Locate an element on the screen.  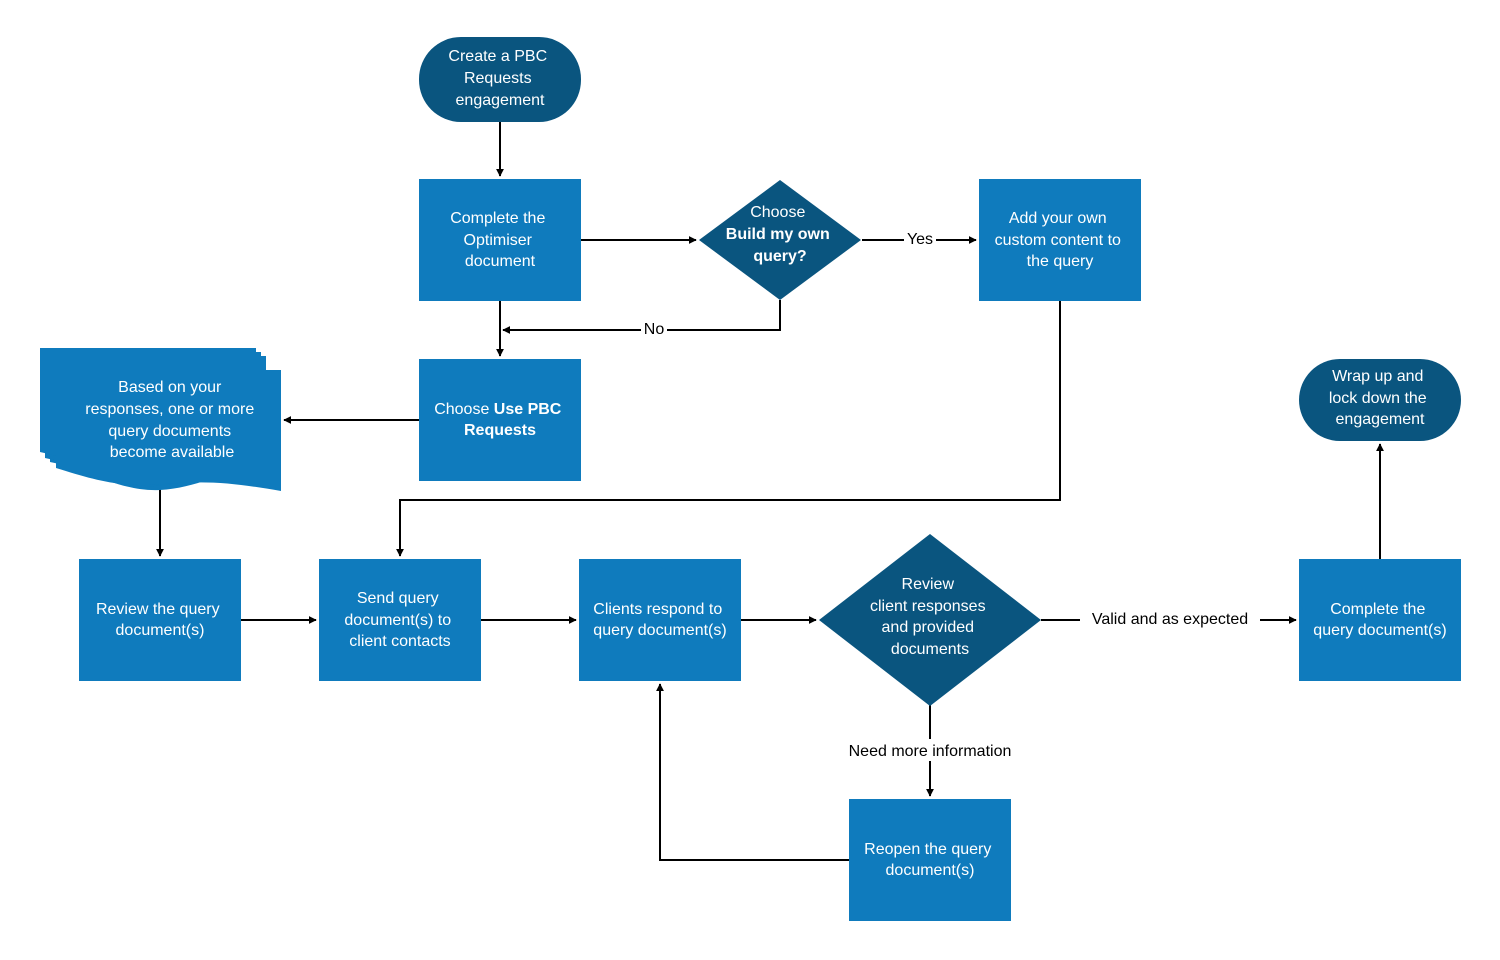
edge-label-need-more: Need more information is located at coordinates (930, 751).